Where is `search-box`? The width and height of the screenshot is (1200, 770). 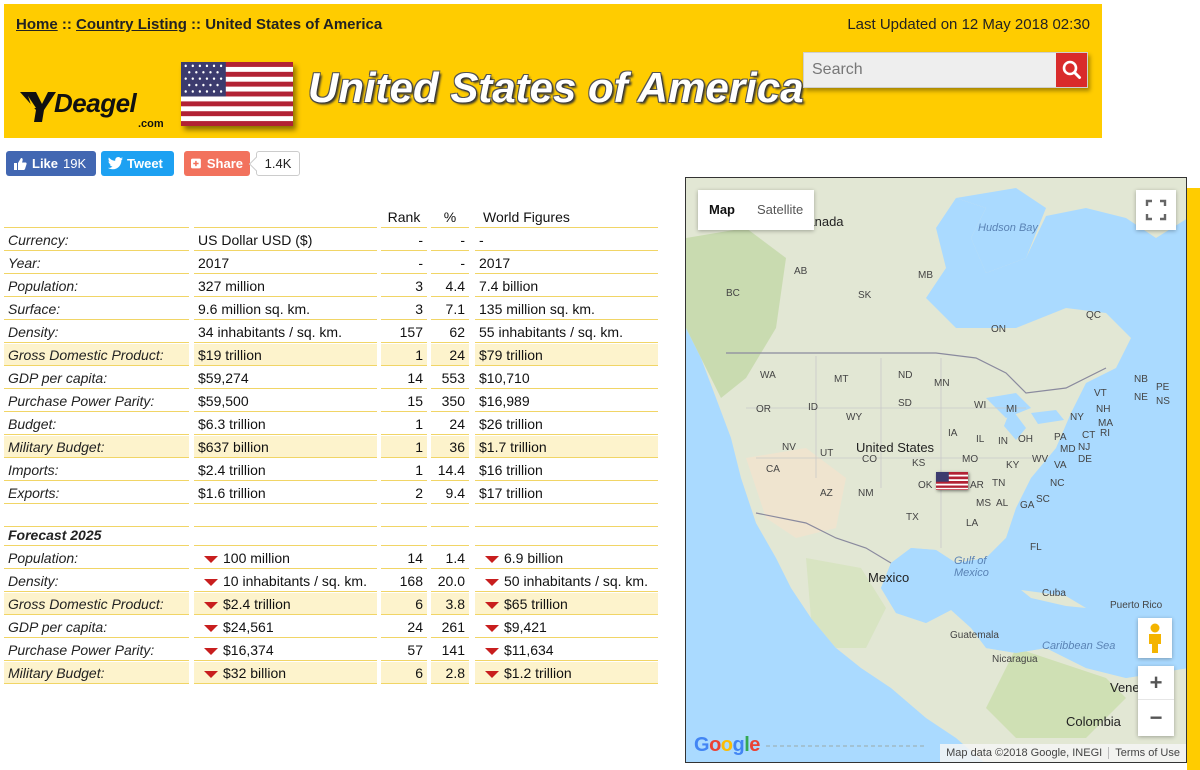
search-box is located at coordinates (945, 70).